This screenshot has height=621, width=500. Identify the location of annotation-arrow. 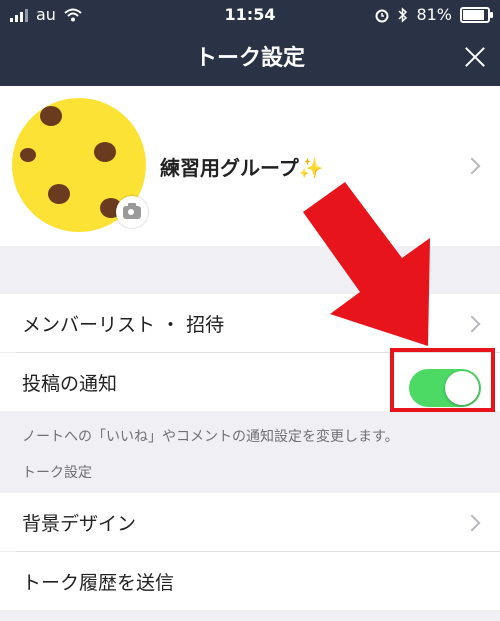
(366, 264).